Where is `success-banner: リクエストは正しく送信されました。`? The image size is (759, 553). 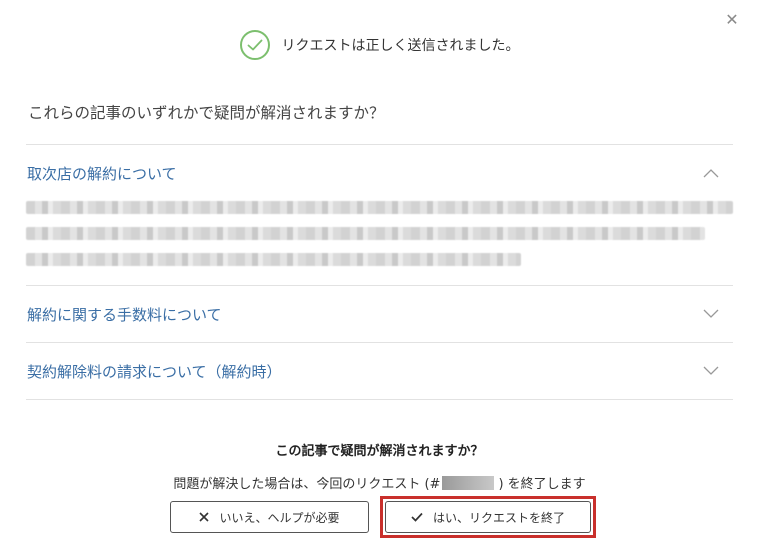 success-banner: リクエストは正しく送信されました。 is located at coordinates (379, 45).